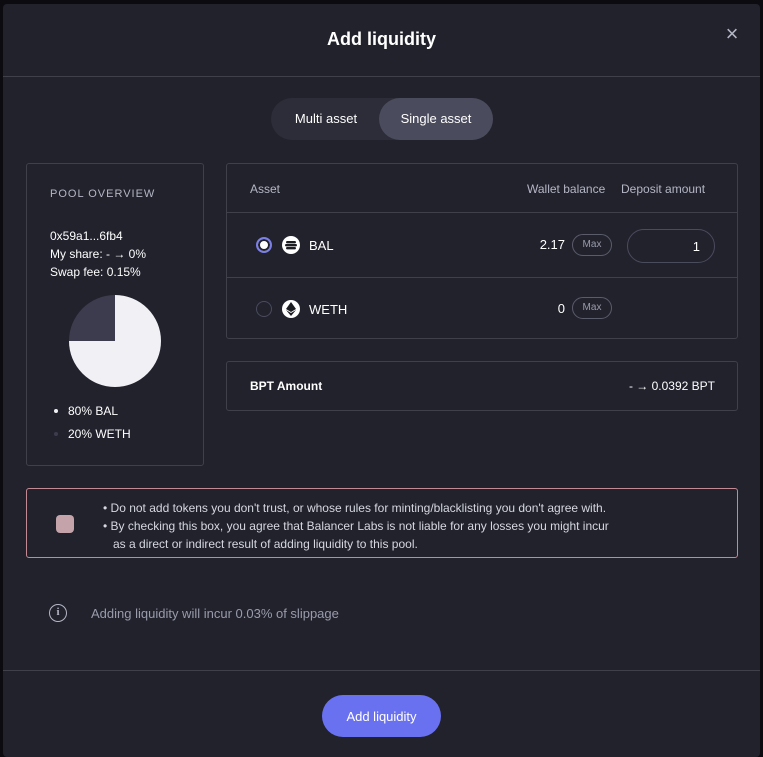  I want to click on legend-dot-bal, so click(56, 411).